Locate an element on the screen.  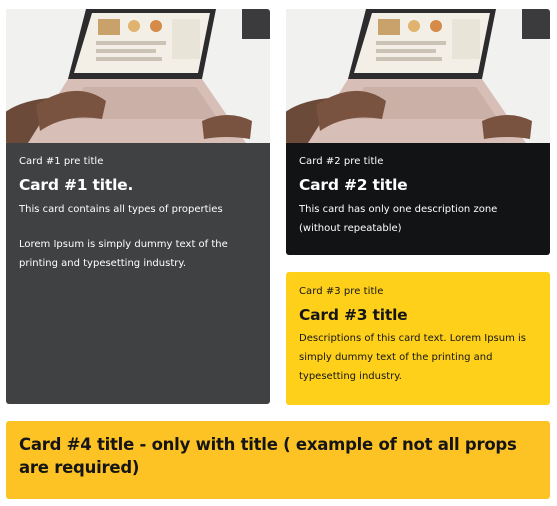
card-1-title: Card #1 title. is located at coordinates (76, 185).